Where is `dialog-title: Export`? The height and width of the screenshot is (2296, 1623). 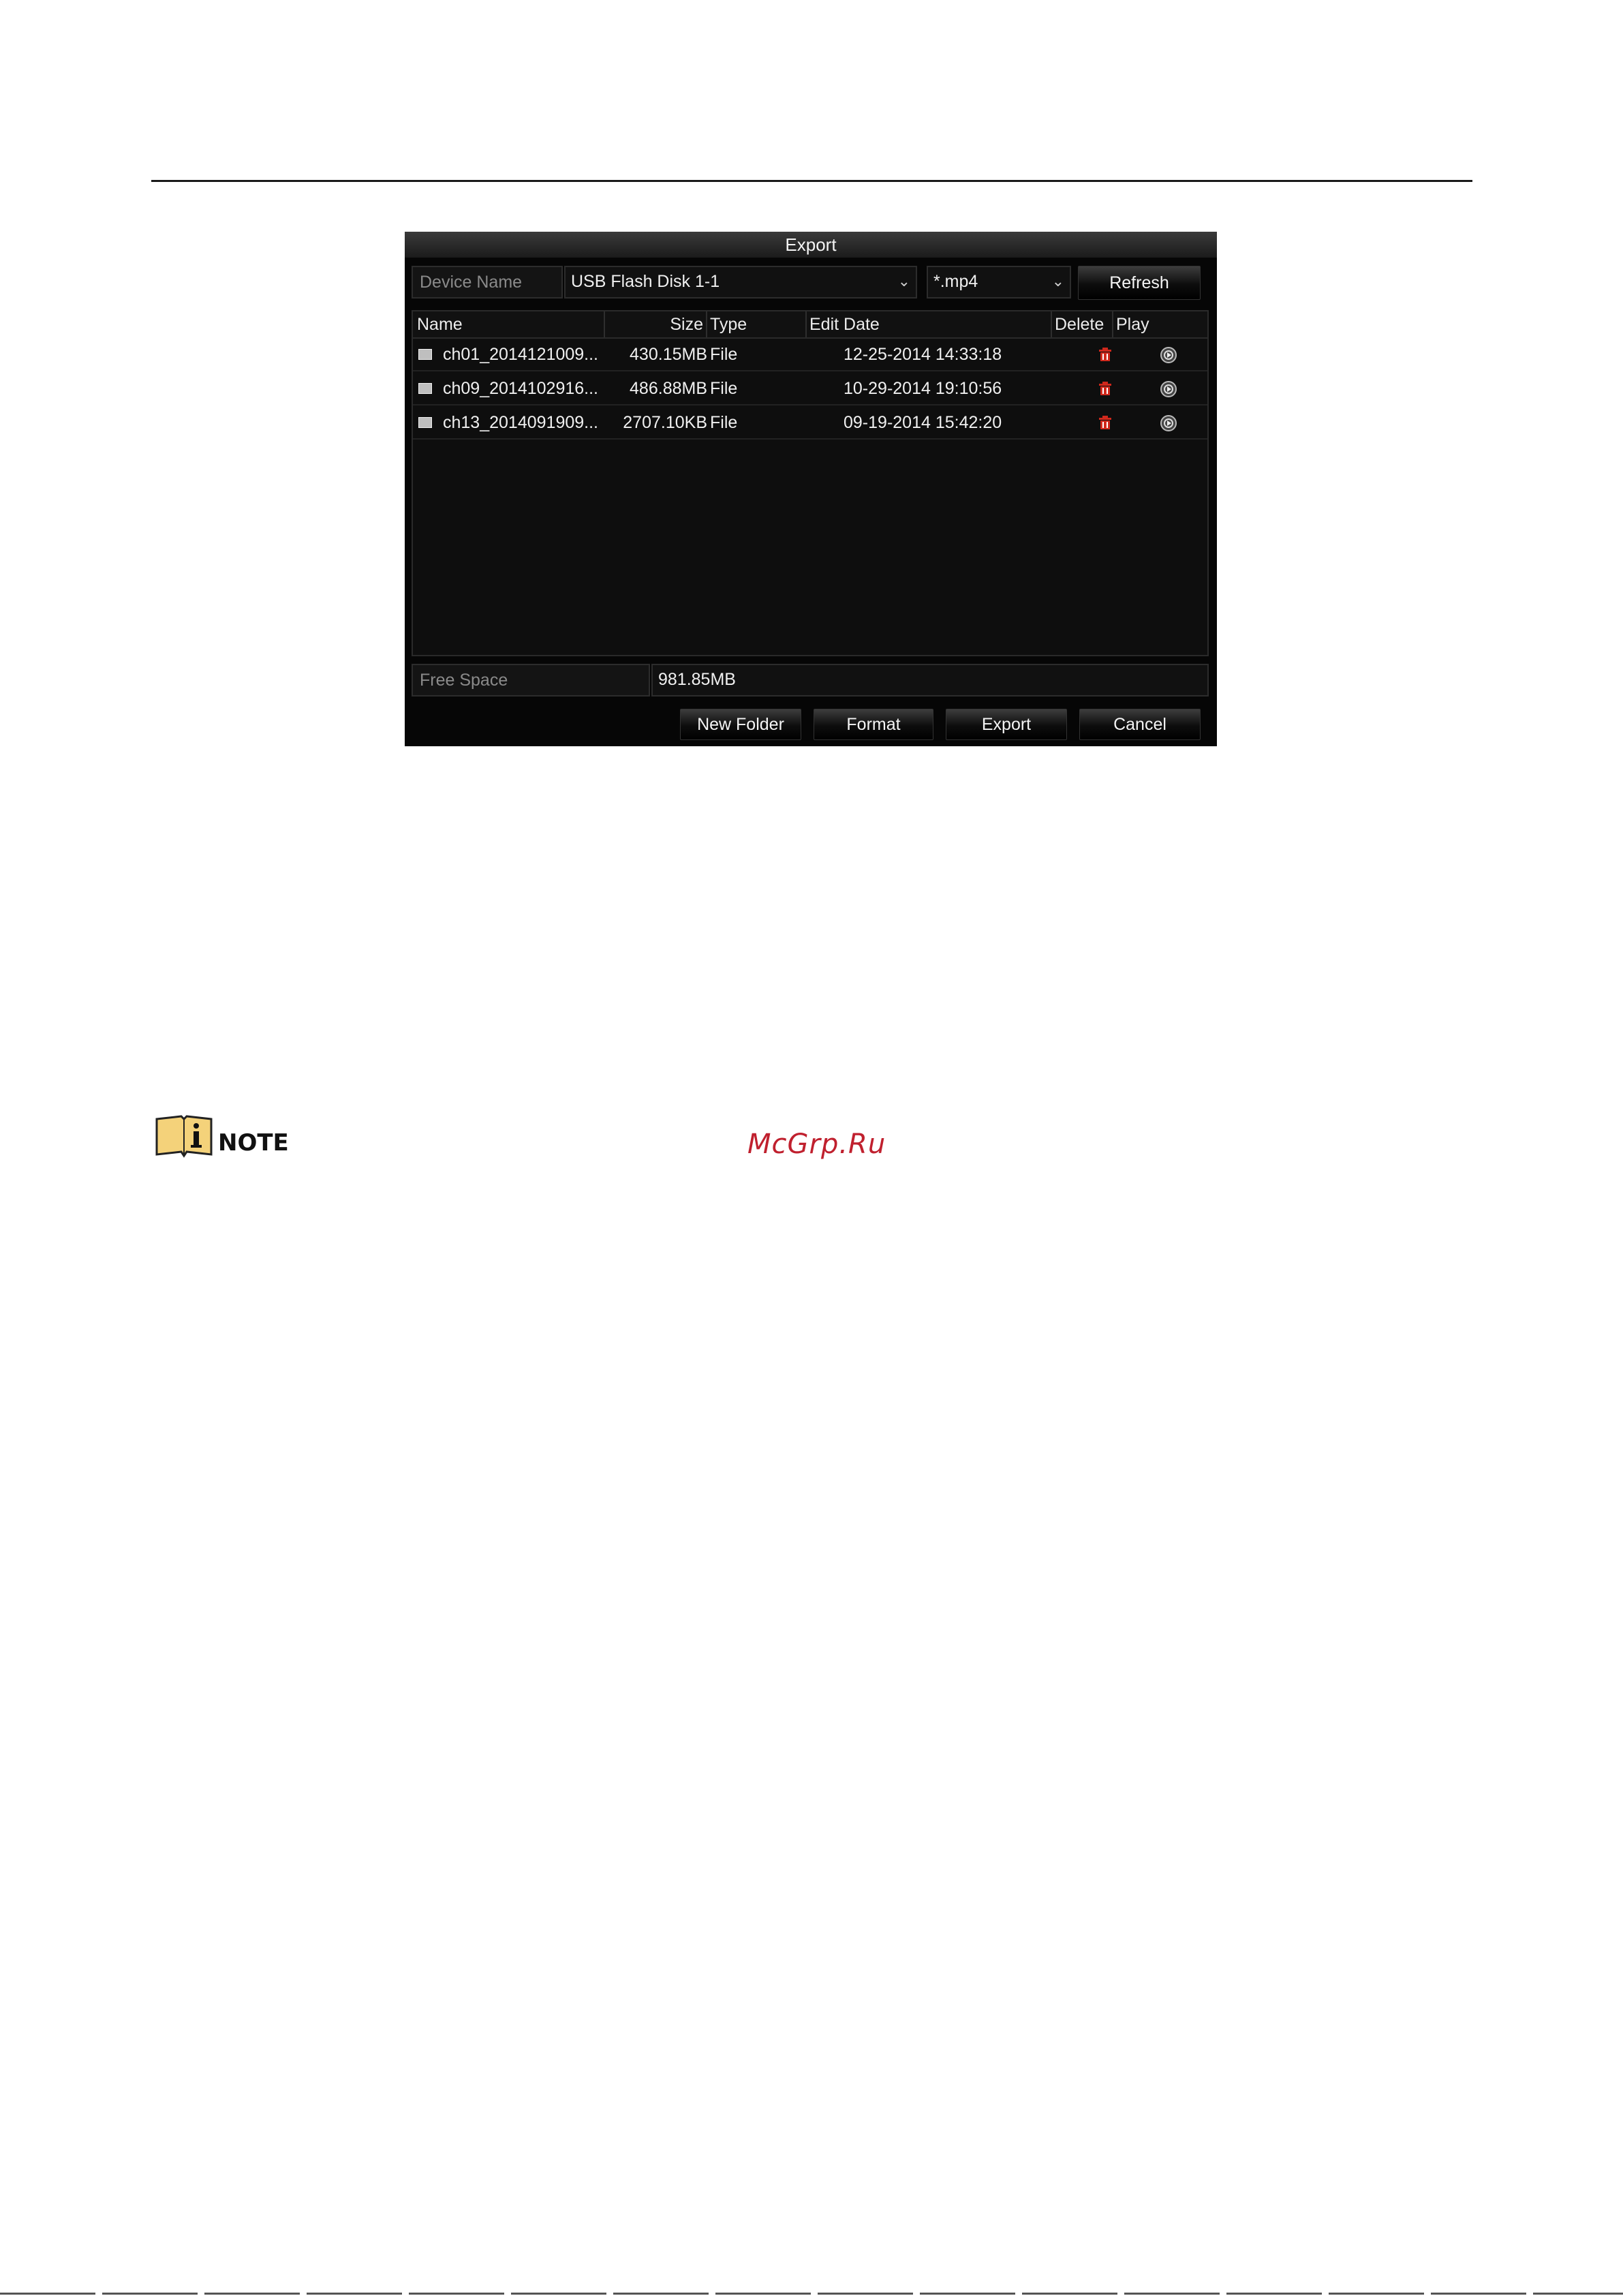
dialog-title: Export is located at coordinates (811, 245).